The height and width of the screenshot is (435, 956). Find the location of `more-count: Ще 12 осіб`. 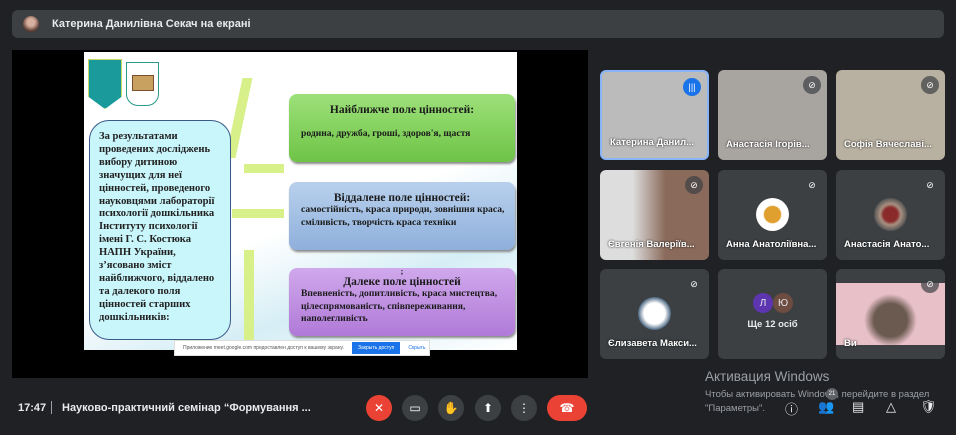

more-count: Ще 12 осіб is located at coordinates (772, 324).